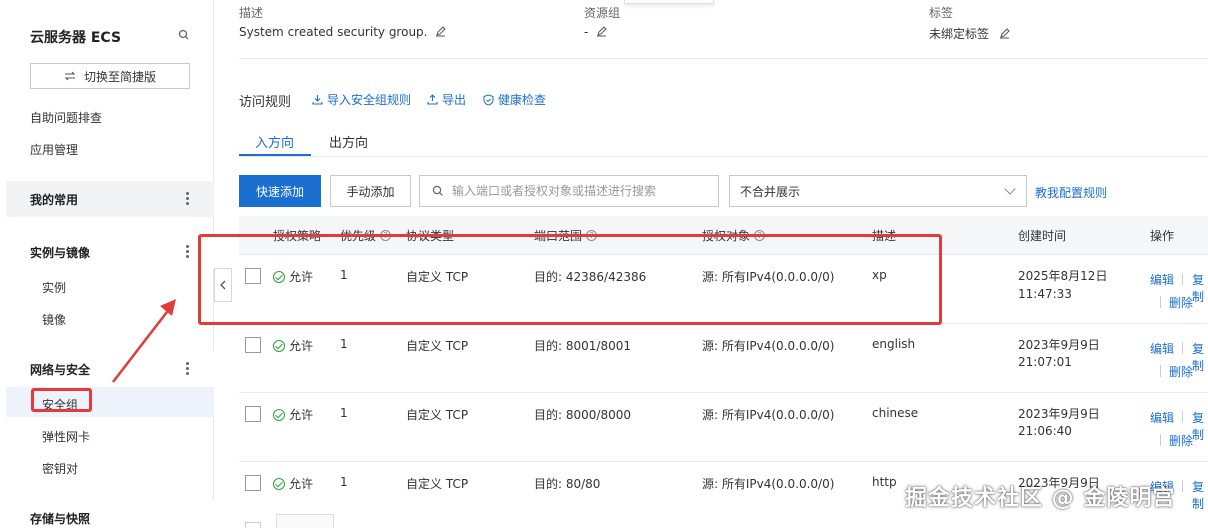  What do you see at coordinates (488, 99) in the screenshot?
I see `shield-check-icon` at bounding box center [488, 99].